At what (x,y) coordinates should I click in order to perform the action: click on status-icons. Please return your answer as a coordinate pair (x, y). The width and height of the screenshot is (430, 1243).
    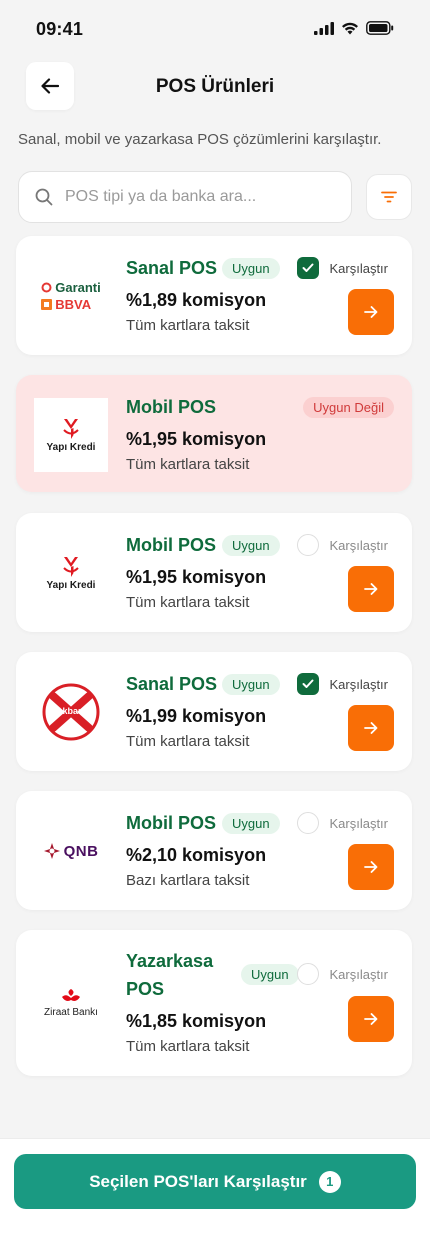
    Looking at the image, I should click on (354, 28).